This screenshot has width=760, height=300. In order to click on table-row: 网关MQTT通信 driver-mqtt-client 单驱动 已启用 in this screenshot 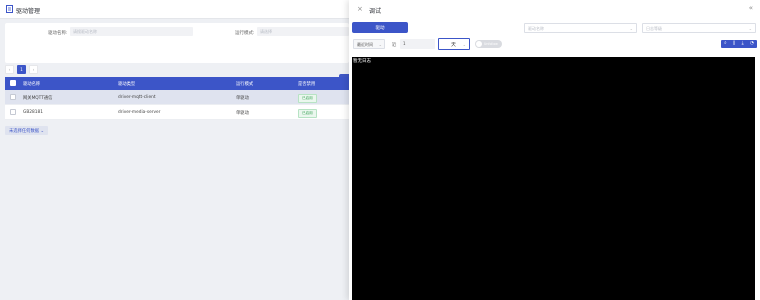, I will do `click(177, 97)`.